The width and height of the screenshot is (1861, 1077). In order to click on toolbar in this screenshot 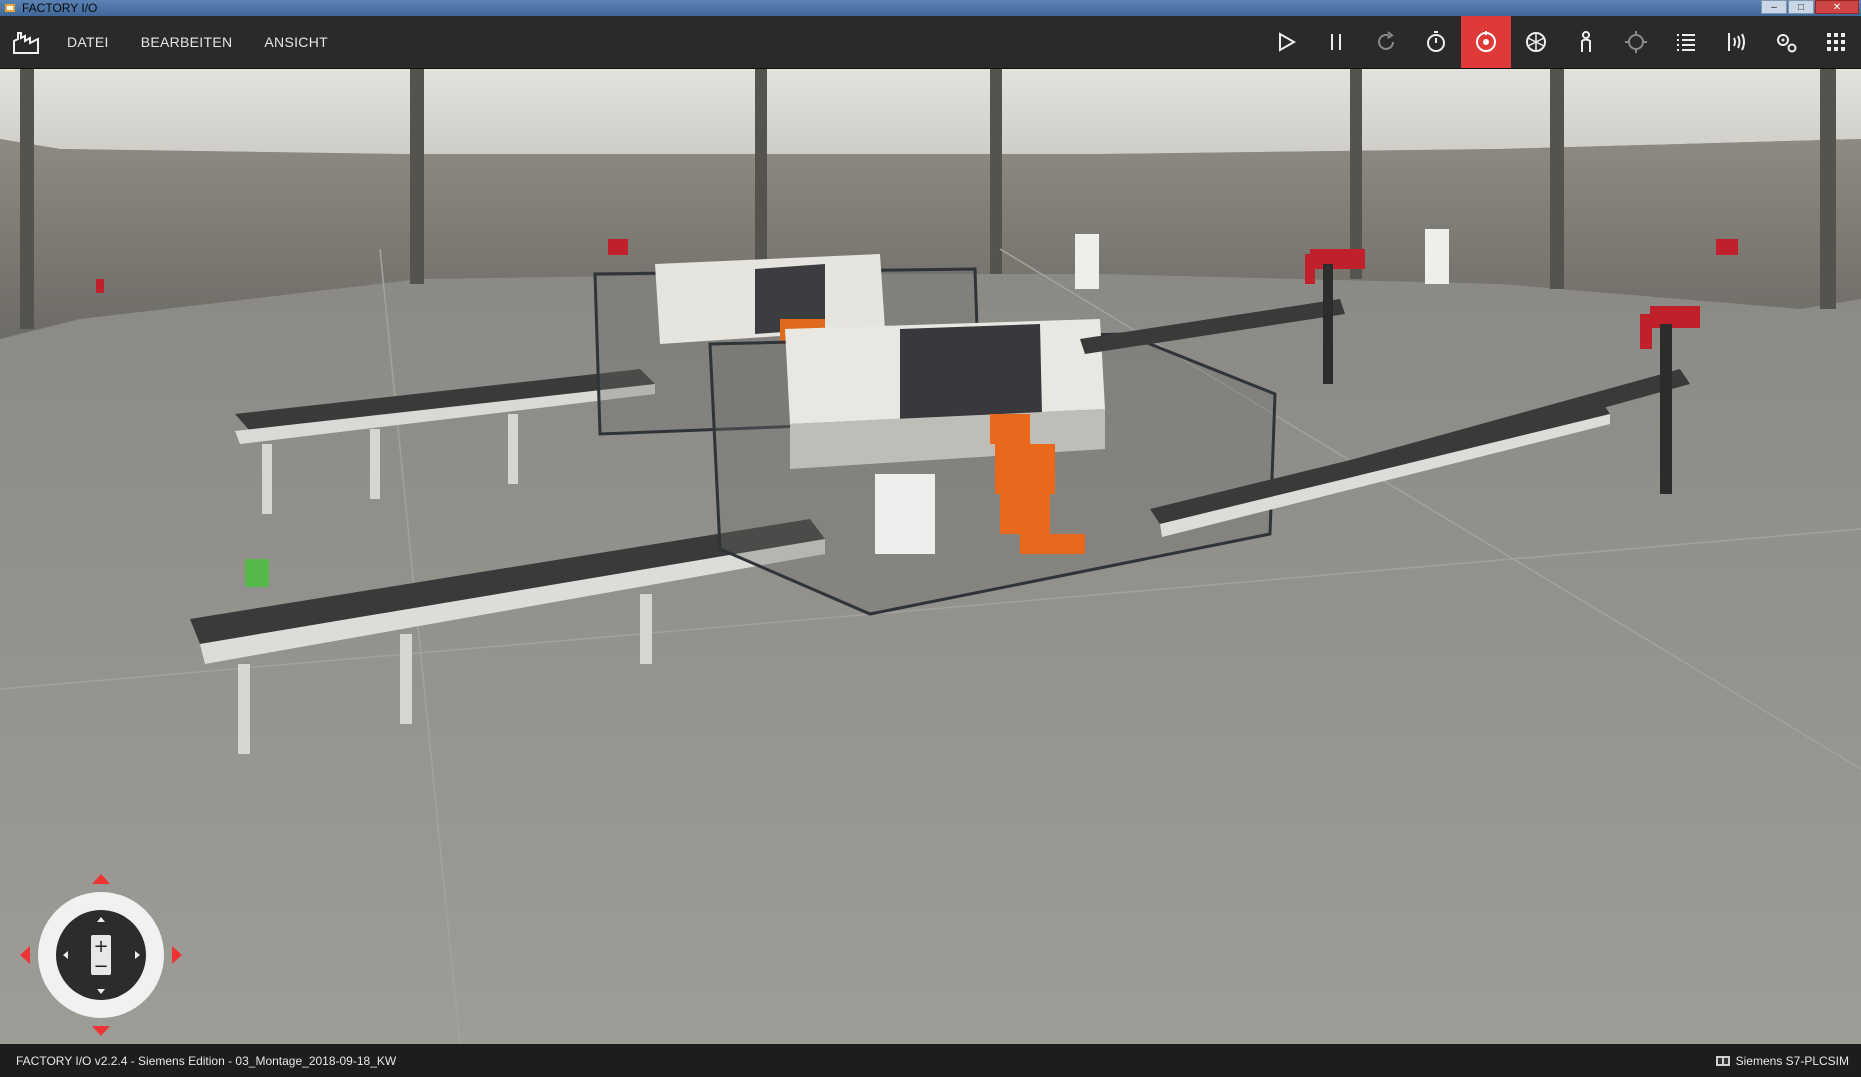, I will do `click(1561, 42)`.